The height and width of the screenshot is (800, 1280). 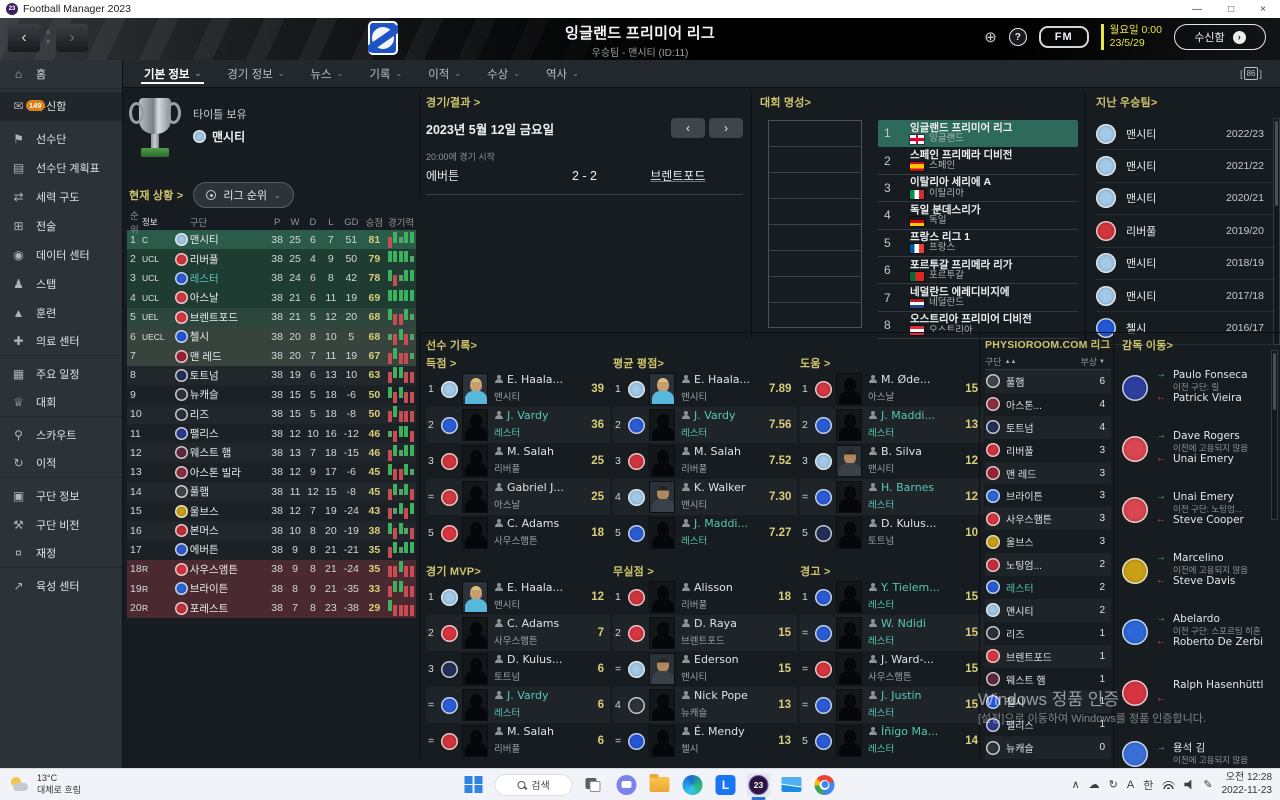 What do you see at coordinates (61, 495) in the screenshot?
I see `sidebar-item-club-info: ▣ 구단 정보` at bounding box center [61, 495].